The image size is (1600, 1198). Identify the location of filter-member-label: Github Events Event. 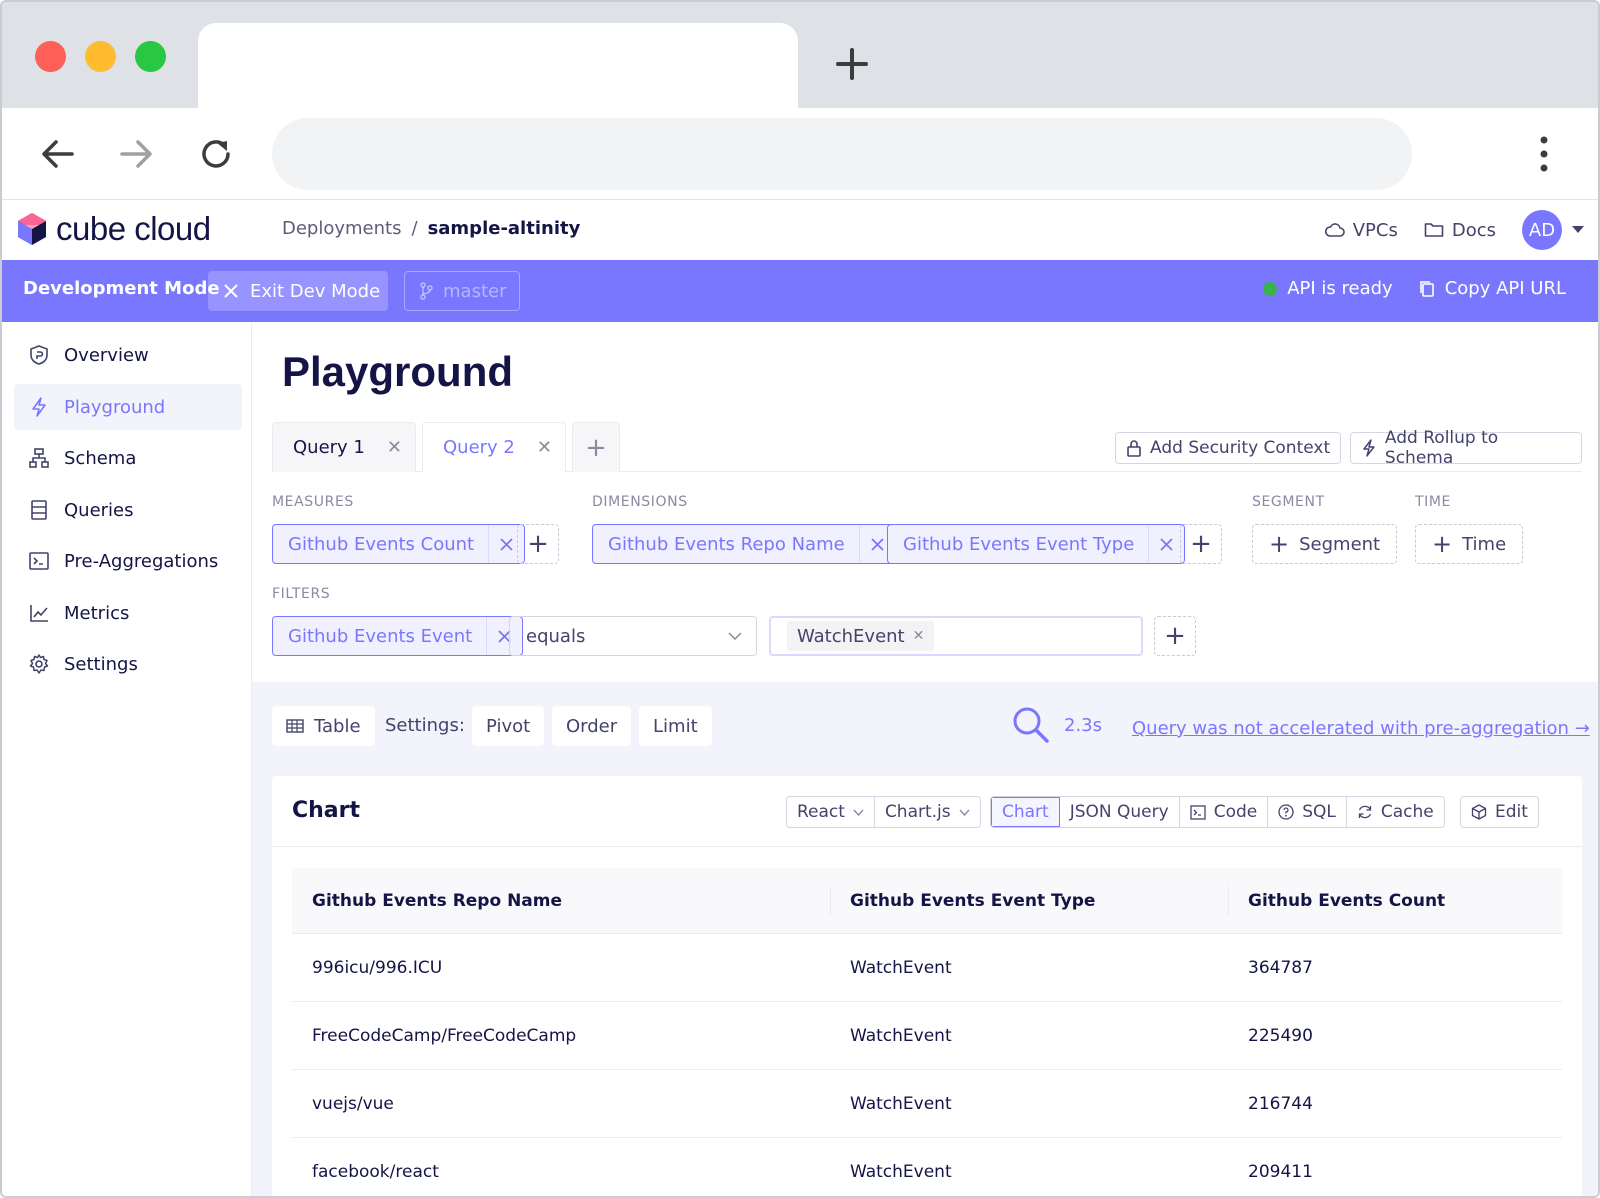
(380, 636).